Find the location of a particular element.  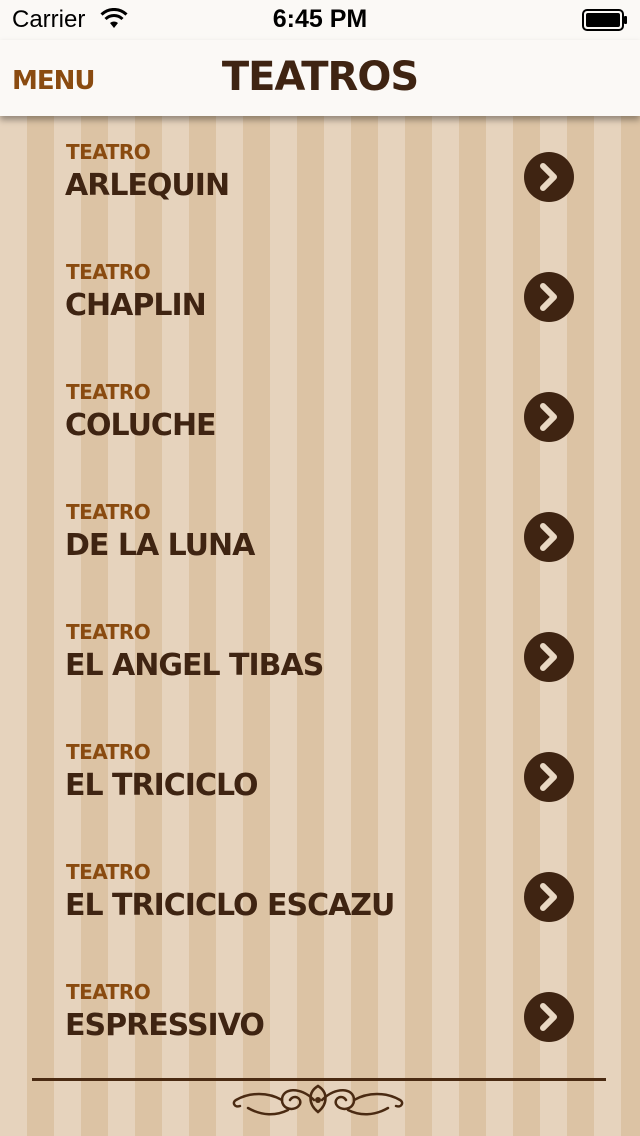

page-title: TEATROS is located at coordinates (320, 77).